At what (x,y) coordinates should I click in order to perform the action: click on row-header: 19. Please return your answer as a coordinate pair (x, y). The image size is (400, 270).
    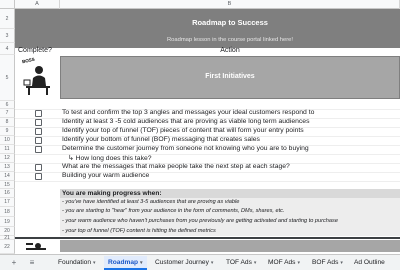
    Looking at the image, I should click on (7, 222).